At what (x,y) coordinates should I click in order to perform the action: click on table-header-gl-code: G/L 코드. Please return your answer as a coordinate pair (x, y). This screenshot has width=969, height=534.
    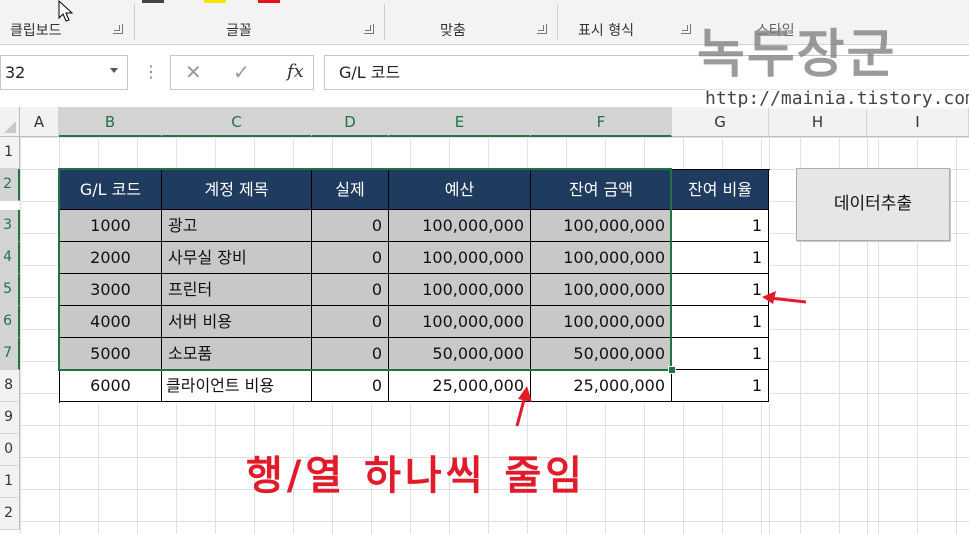
    Looking at the image, I should click on (111, 190).